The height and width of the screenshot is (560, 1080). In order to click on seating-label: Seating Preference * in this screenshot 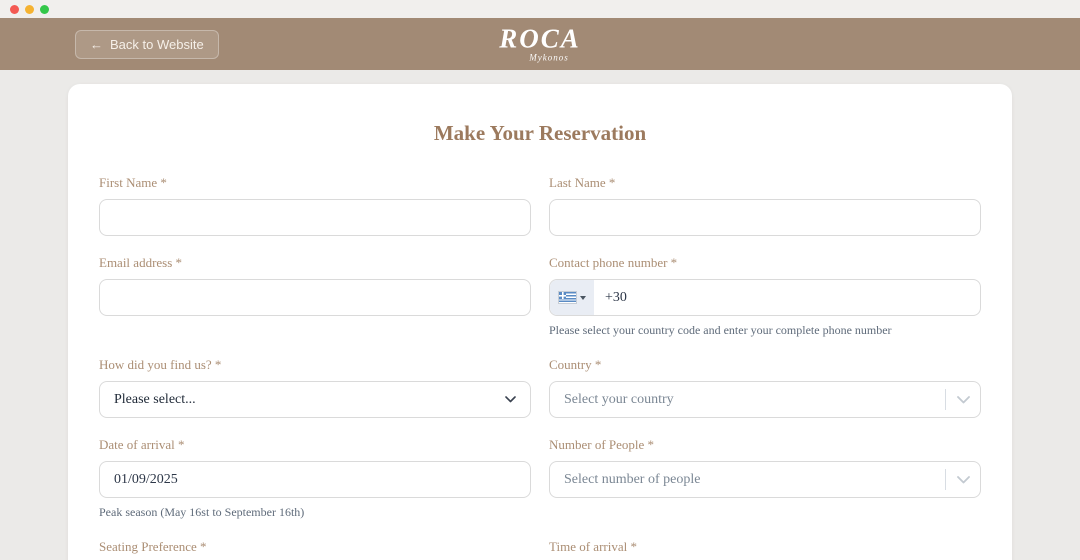, I will do `click(153, 546)`.